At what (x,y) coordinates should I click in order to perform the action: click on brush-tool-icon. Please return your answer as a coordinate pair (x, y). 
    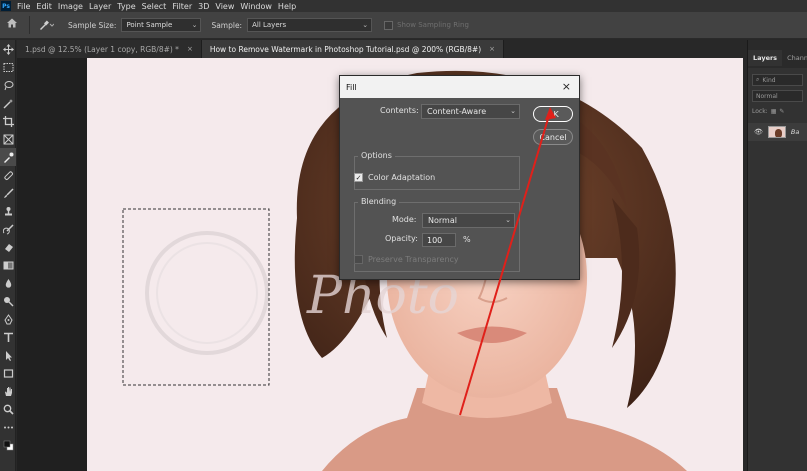
    Looking at the image, I should click on (8, 193).